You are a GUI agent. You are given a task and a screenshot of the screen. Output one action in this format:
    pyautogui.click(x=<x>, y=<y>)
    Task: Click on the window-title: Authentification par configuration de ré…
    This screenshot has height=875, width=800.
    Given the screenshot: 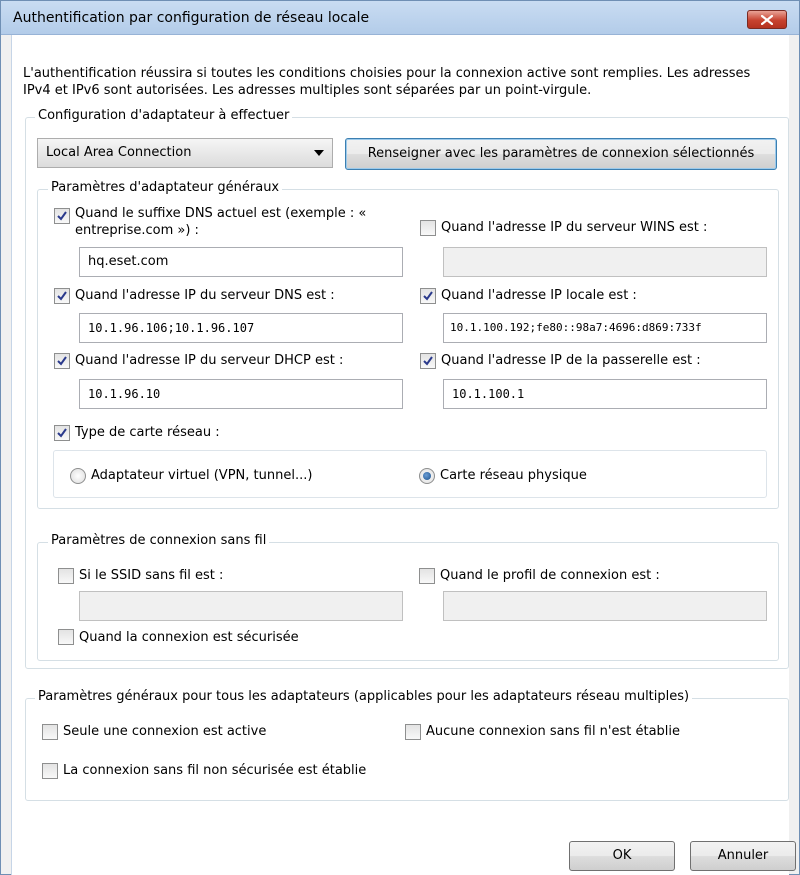 What is the action you would take?
    pyautogui.click(x=191, y=18)
    